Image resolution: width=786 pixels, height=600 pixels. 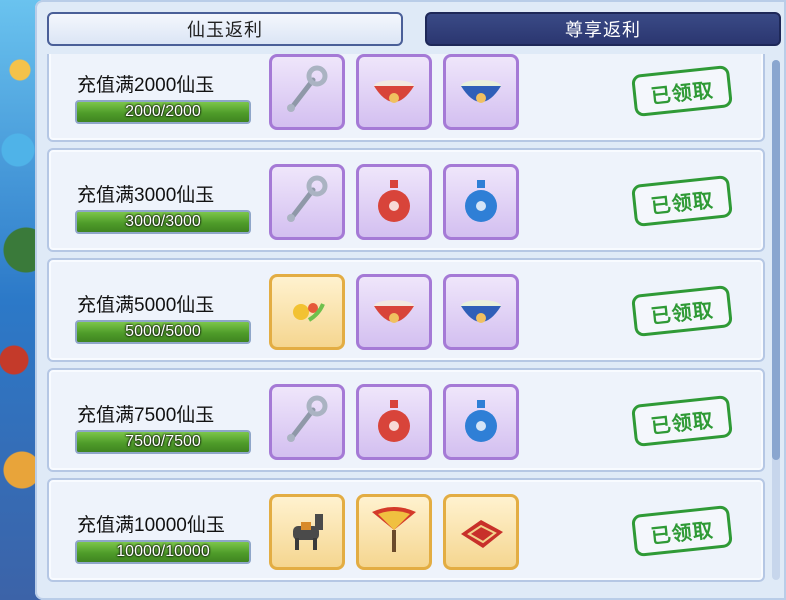 I want to click on scrollbar-thumb, so click(x=776, y=260).